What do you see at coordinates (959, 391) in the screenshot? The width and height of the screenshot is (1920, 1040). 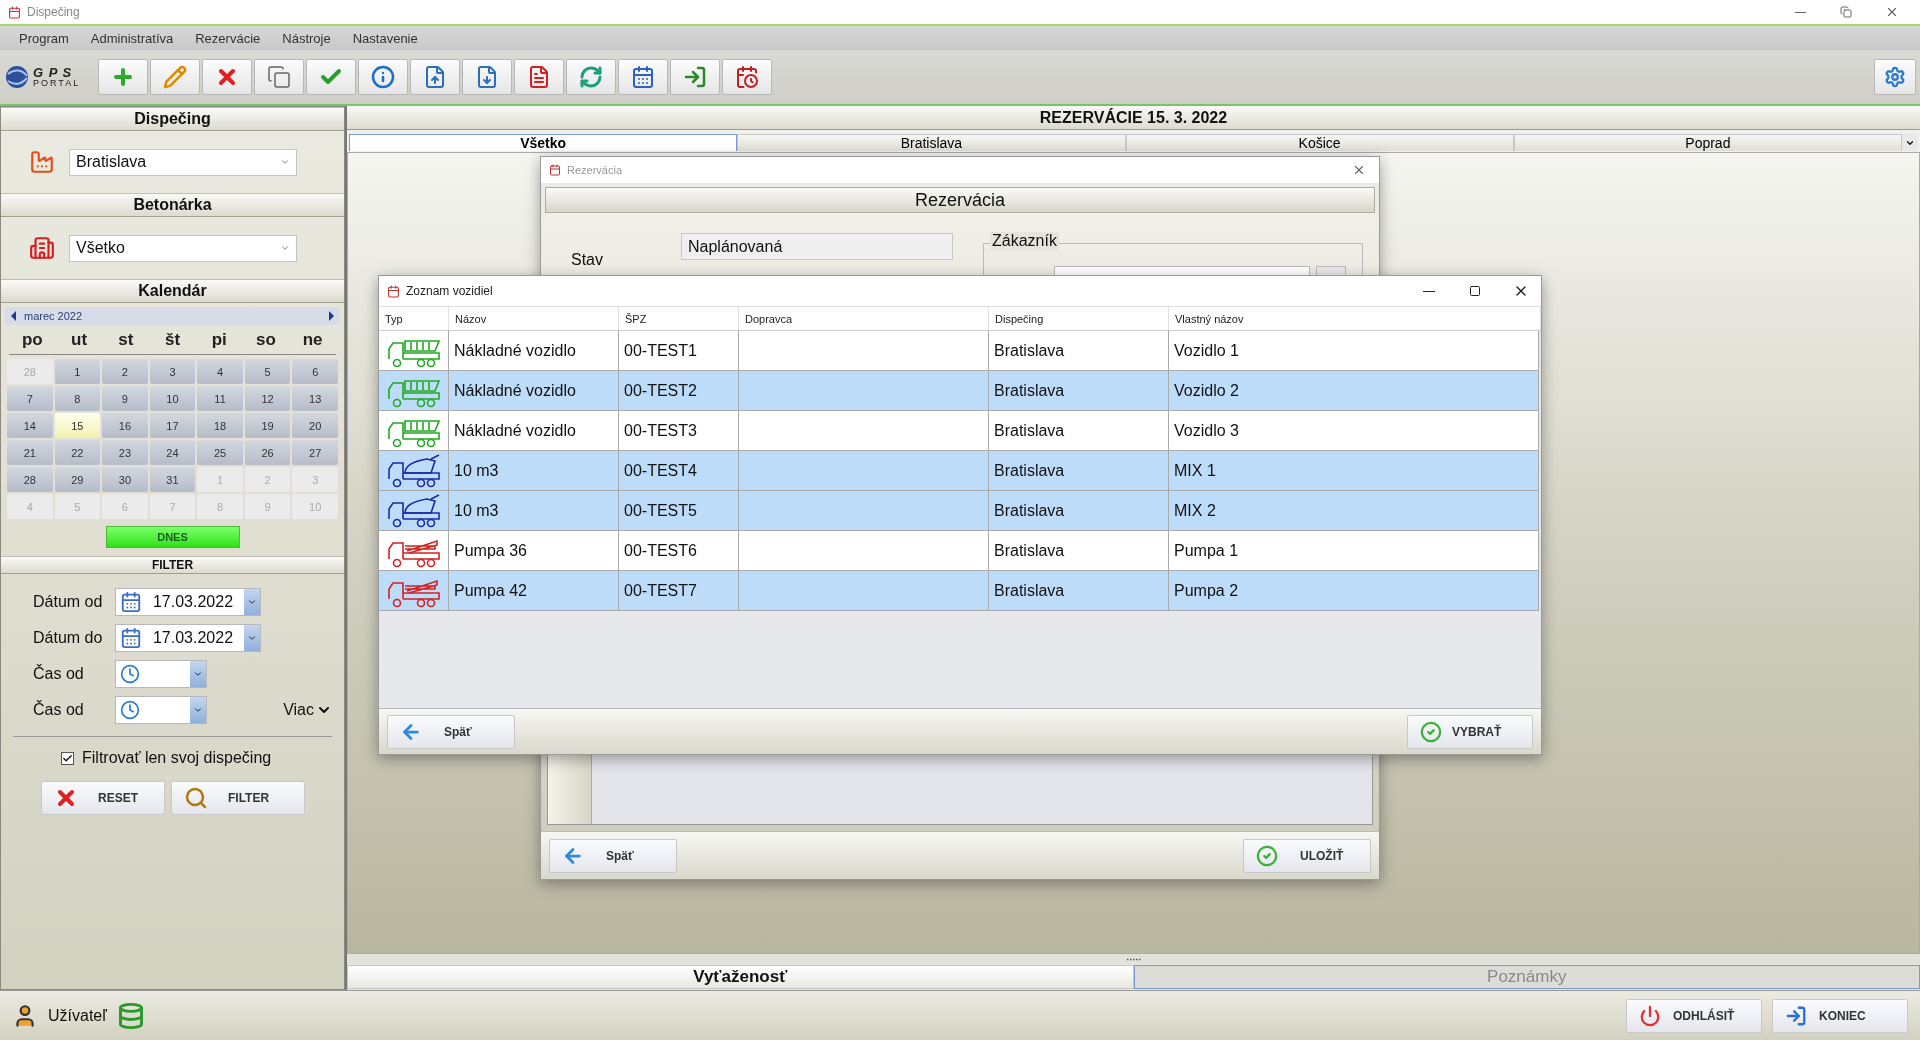 I see `table-row: Nákladné vozidlo 00-TEST2 Bratislava Vozidlo 2` at bounding box center [959, 391].